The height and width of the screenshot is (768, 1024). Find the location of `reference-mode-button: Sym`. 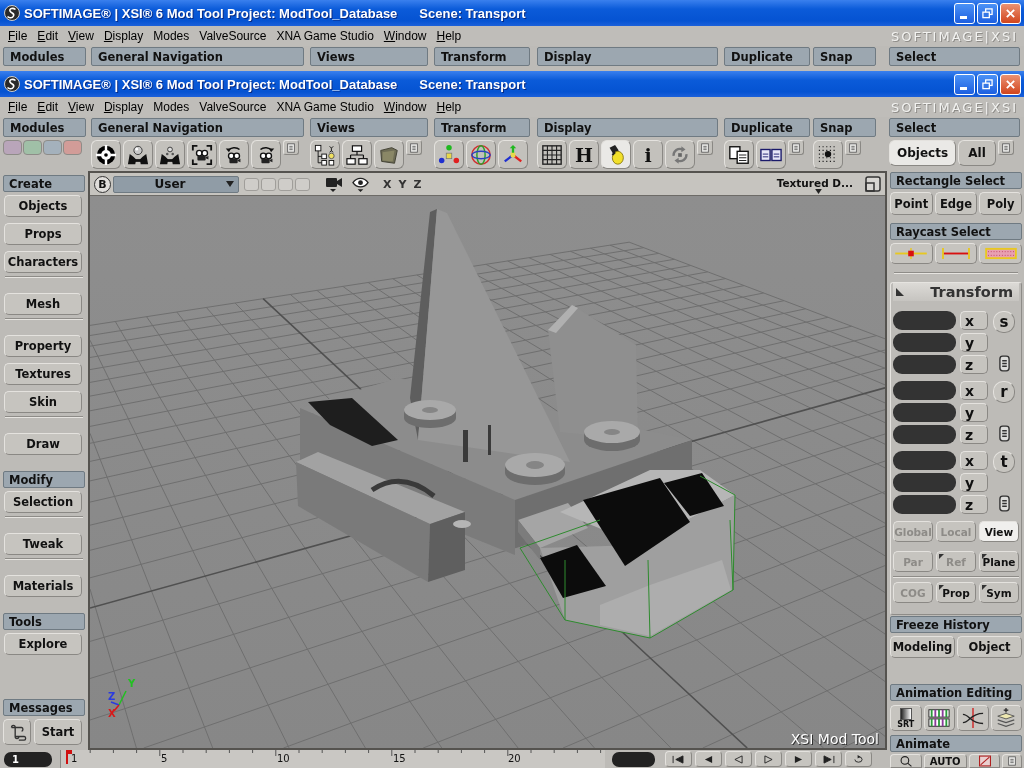

reference-mode-button: Sym is located at coordinates (999, 592).